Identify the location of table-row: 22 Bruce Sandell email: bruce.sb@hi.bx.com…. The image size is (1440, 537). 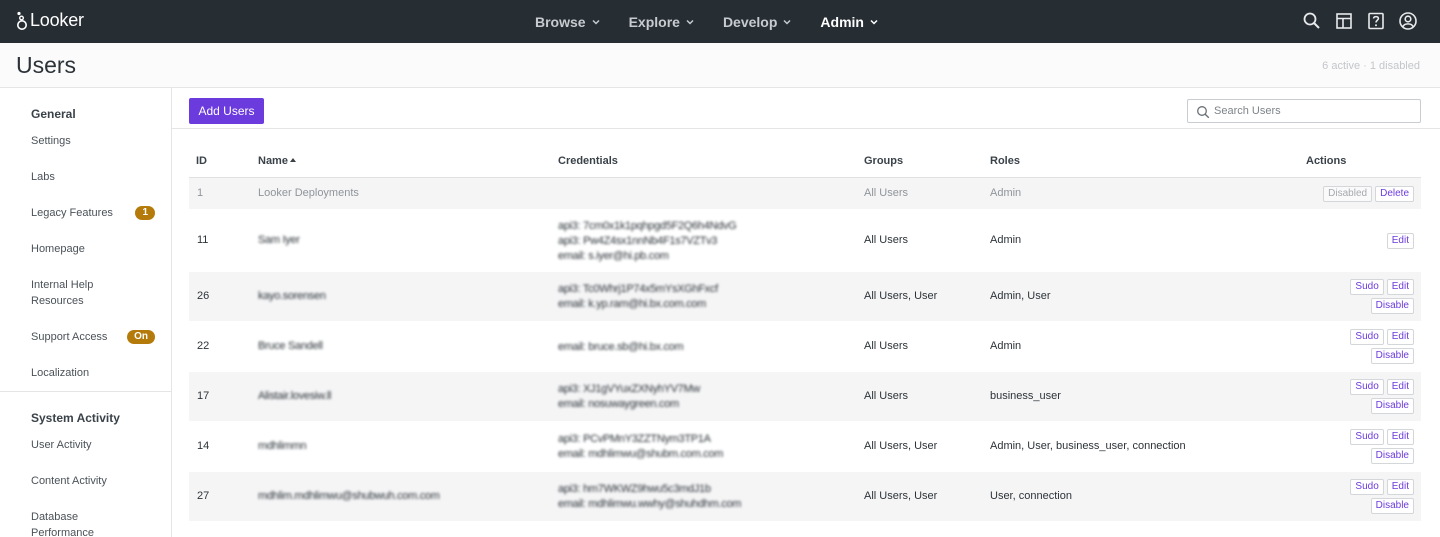
(805, 347).